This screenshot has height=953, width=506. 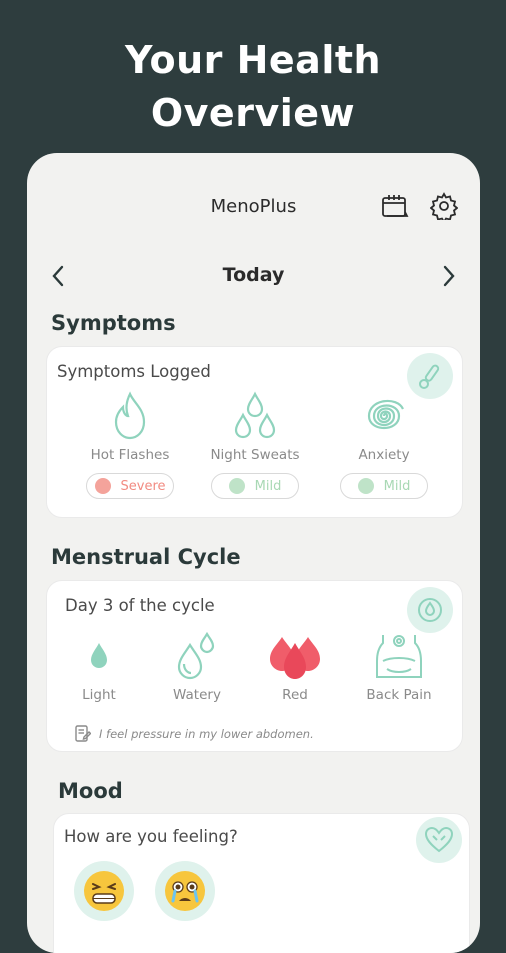 I want to click on cycle-item-label: Red, so click(x=295, y=695).